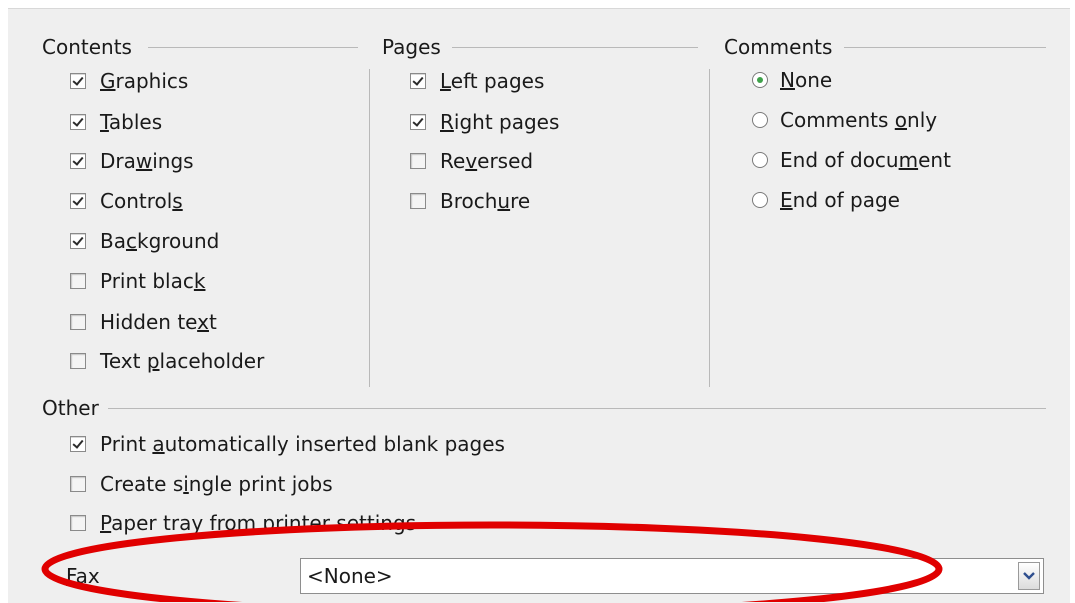 The height and width of the screenshot is (603, 1075). What do you see at coordinates (487, 161) in the screenshot?
I see `checkbox-label: Reversed` at bounding box center [487, 161].